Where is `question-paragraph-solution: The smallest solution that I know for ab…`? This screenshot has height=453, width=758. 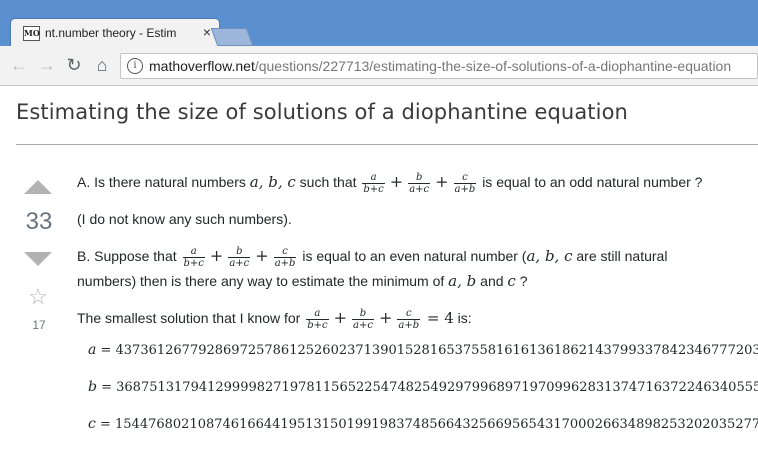
question-paragraph-solution: The smallest solution that I know for ab… is located at coordinates (274, 319).